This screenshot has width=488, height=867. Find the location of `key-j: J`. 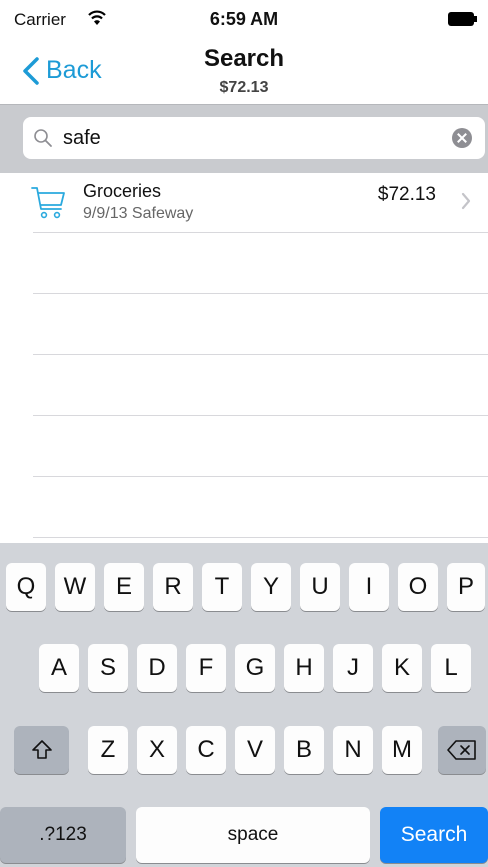

key-j: J is located at coordinates (353, 668).